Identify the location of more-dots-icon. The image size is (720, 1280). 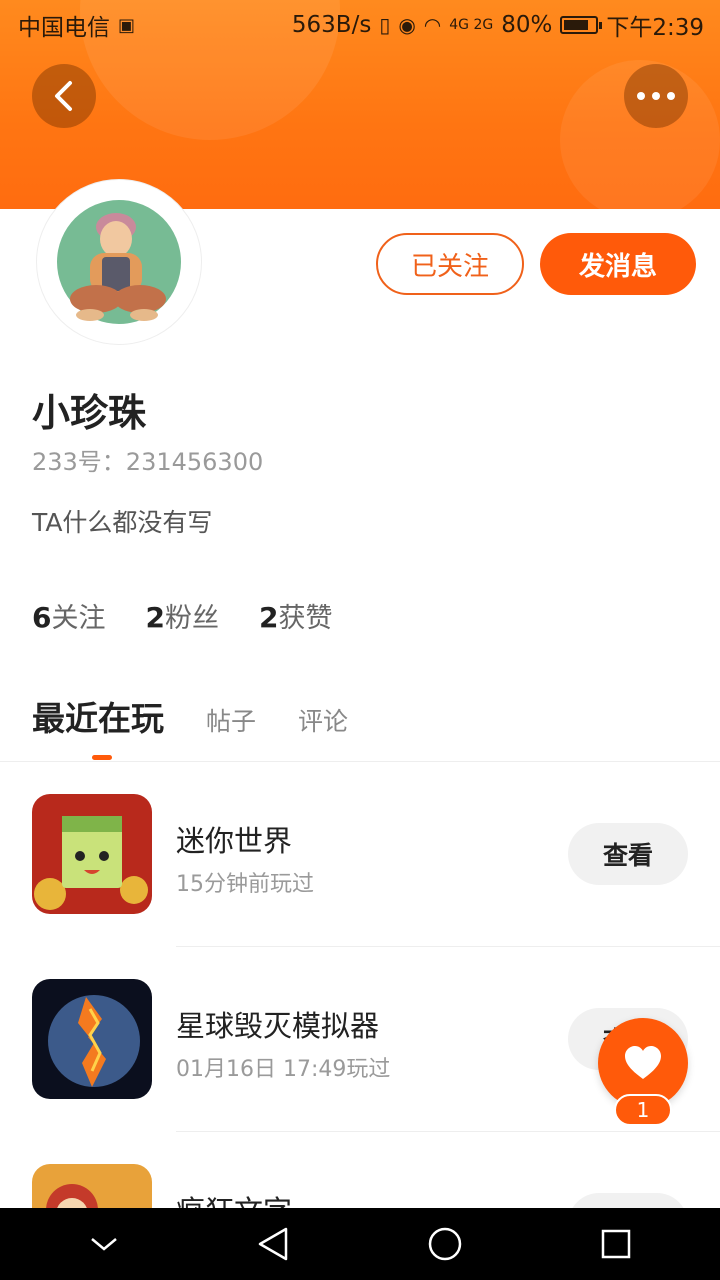
(656, 96).